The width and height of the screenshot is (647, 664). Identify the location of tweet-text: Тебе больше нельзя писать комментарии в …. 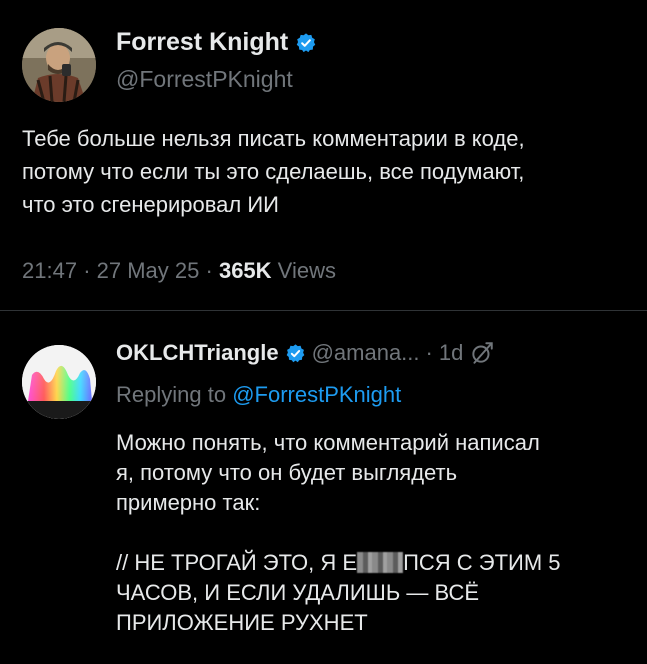
(324, 171).